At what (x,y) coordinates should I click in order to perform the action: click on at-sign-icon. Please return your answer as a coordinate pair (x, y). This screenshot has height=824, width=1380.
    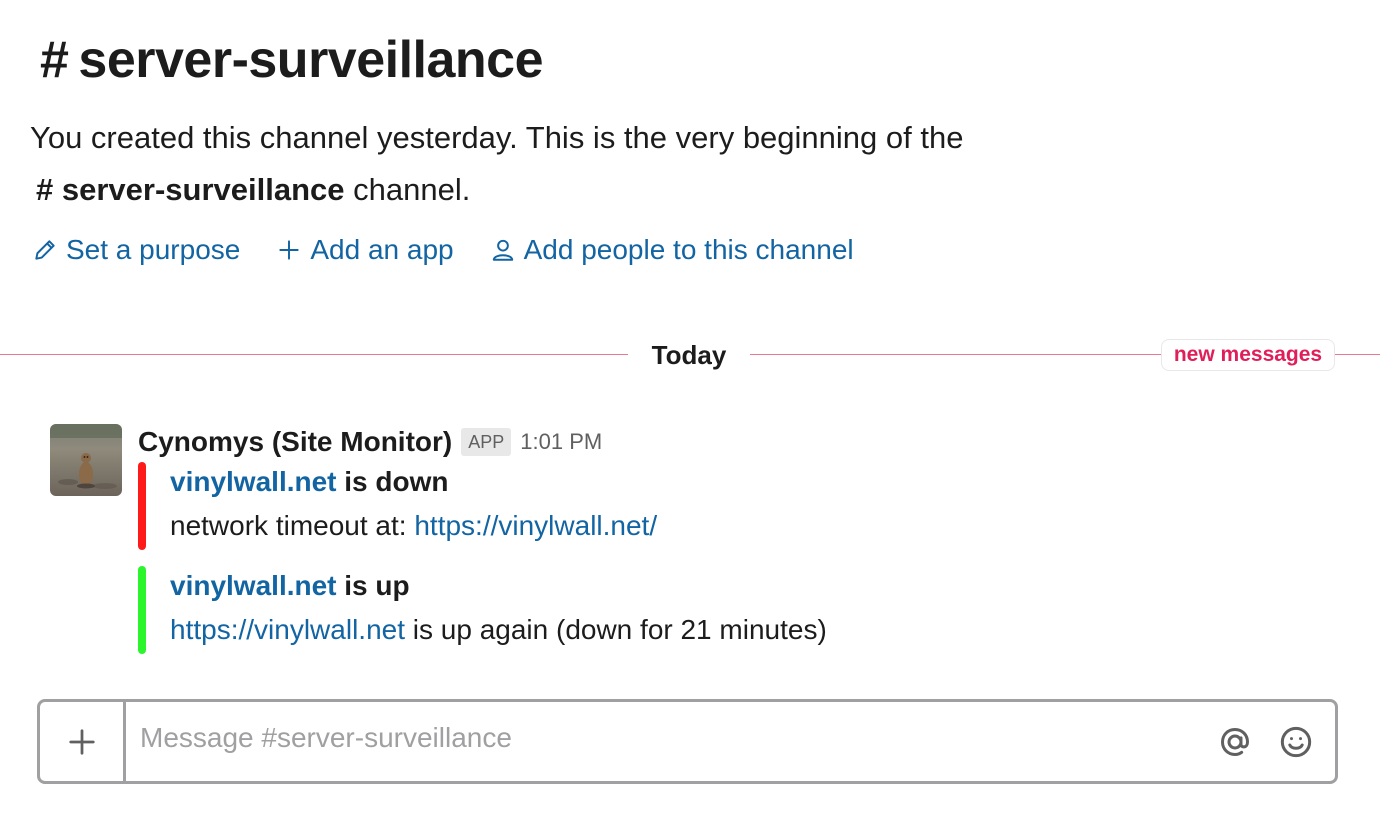
    Looking at the image, I should click on (1235, 742).